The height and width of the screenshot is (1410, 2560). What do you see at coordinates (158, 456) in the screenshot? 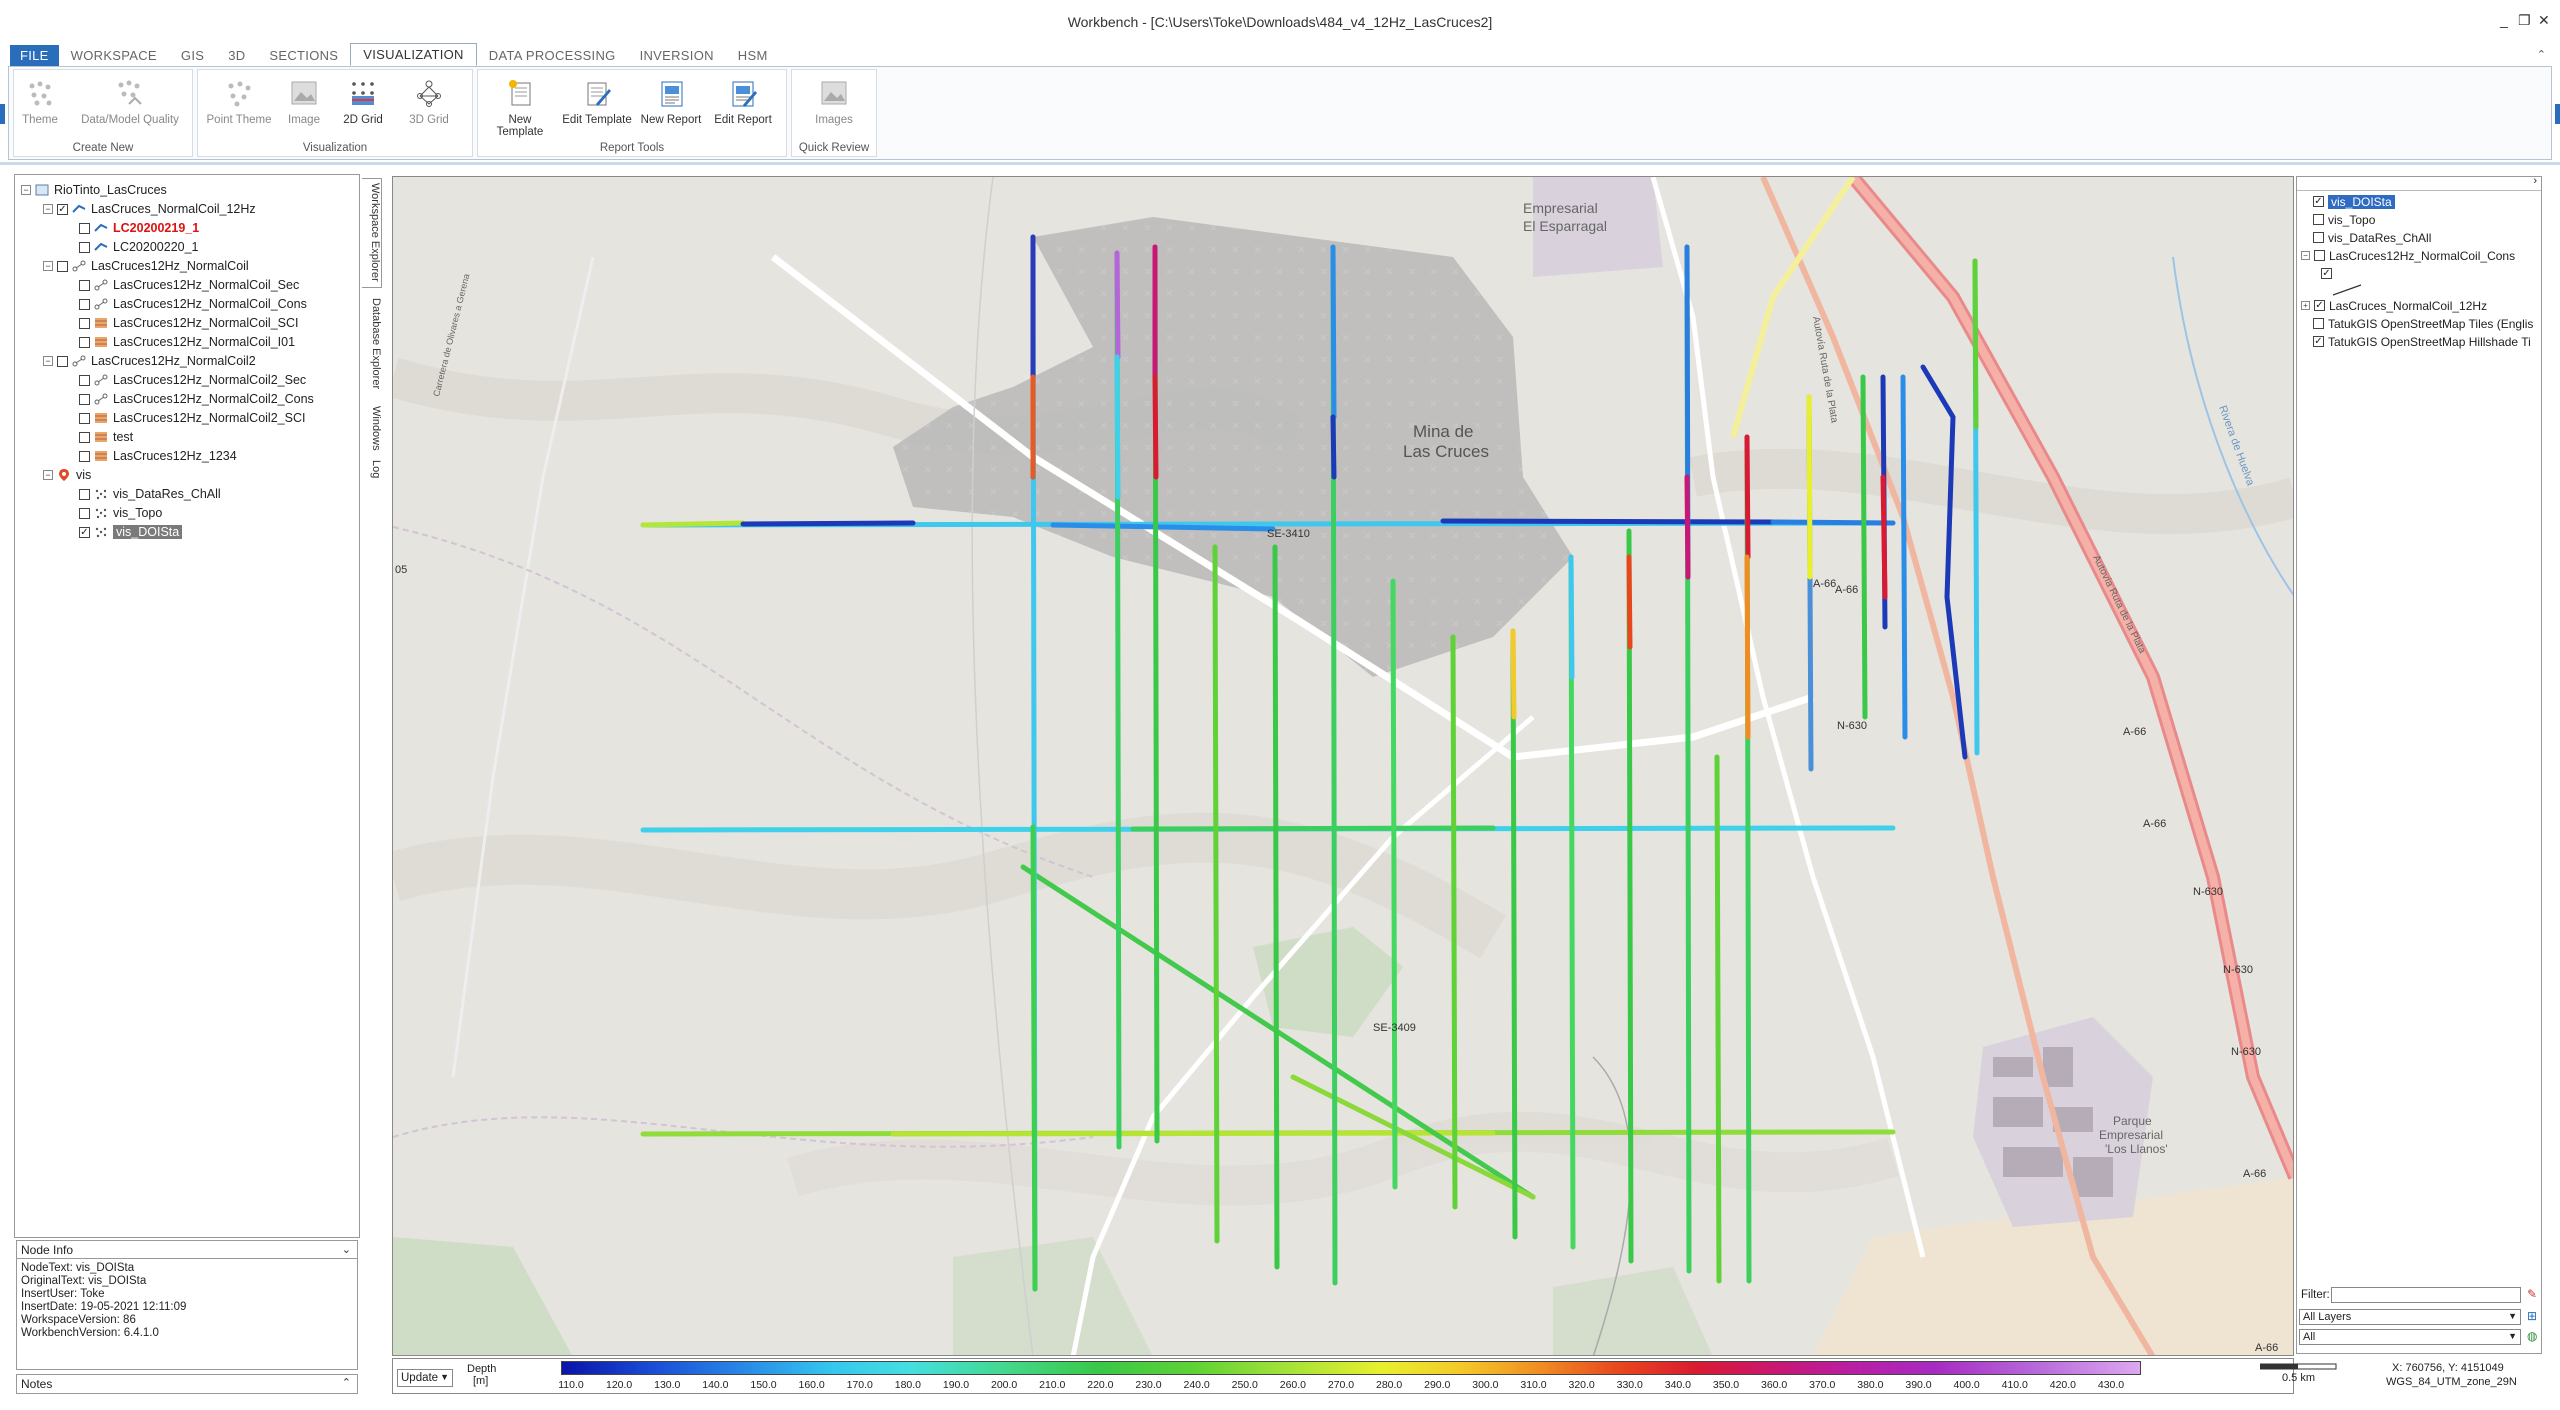
I see `tree-node-1234: LasCruces12Hz_1234` at bounding box center [158, 456].